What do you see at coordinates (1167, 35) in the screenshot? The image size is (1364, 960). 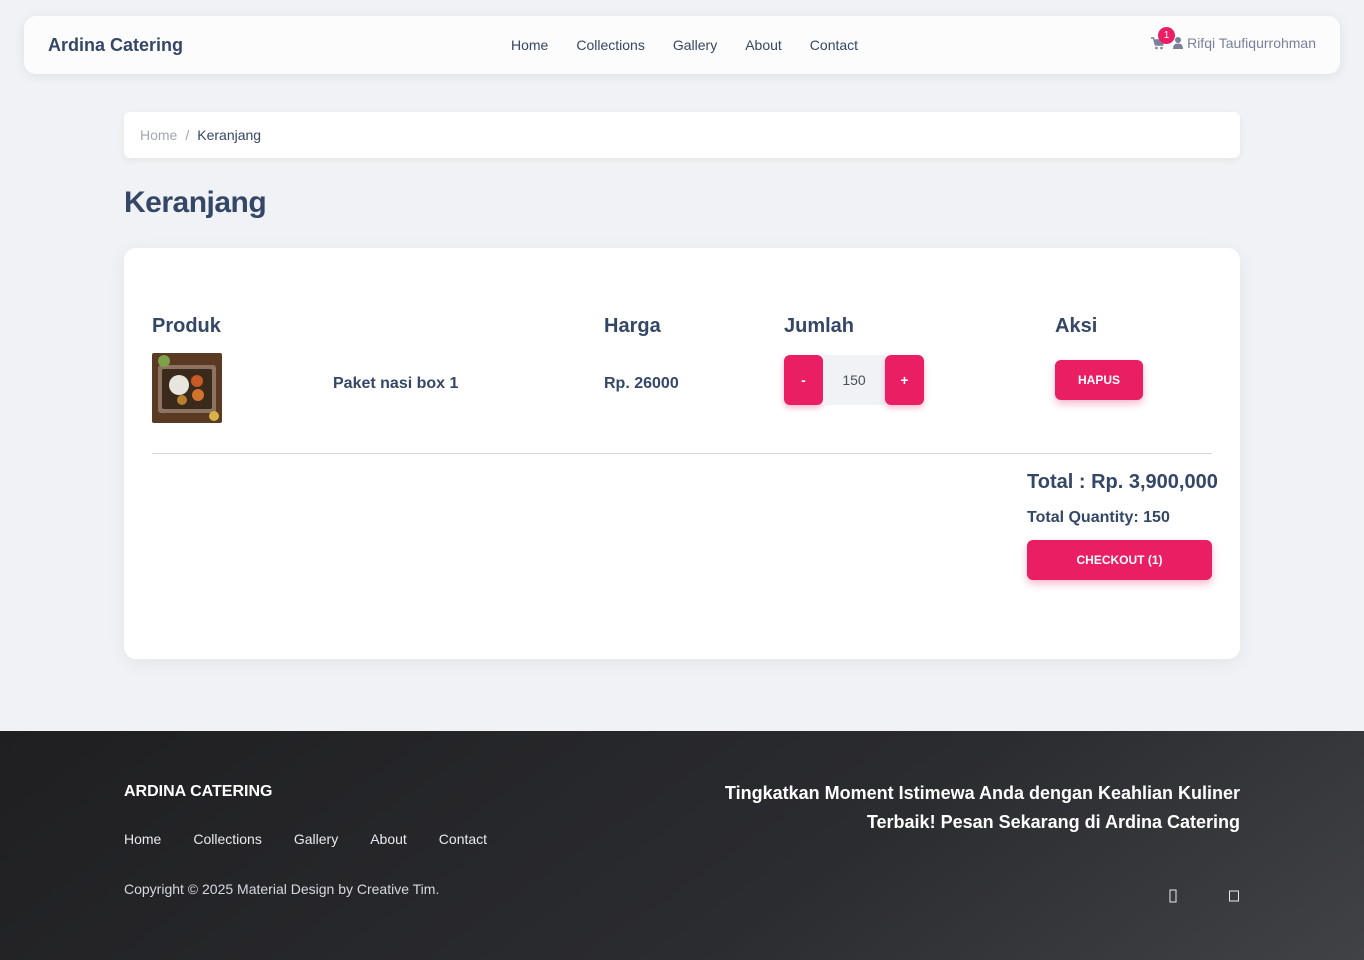 I see `cart-count-badge: 1` at bounding box center [1167, 35].